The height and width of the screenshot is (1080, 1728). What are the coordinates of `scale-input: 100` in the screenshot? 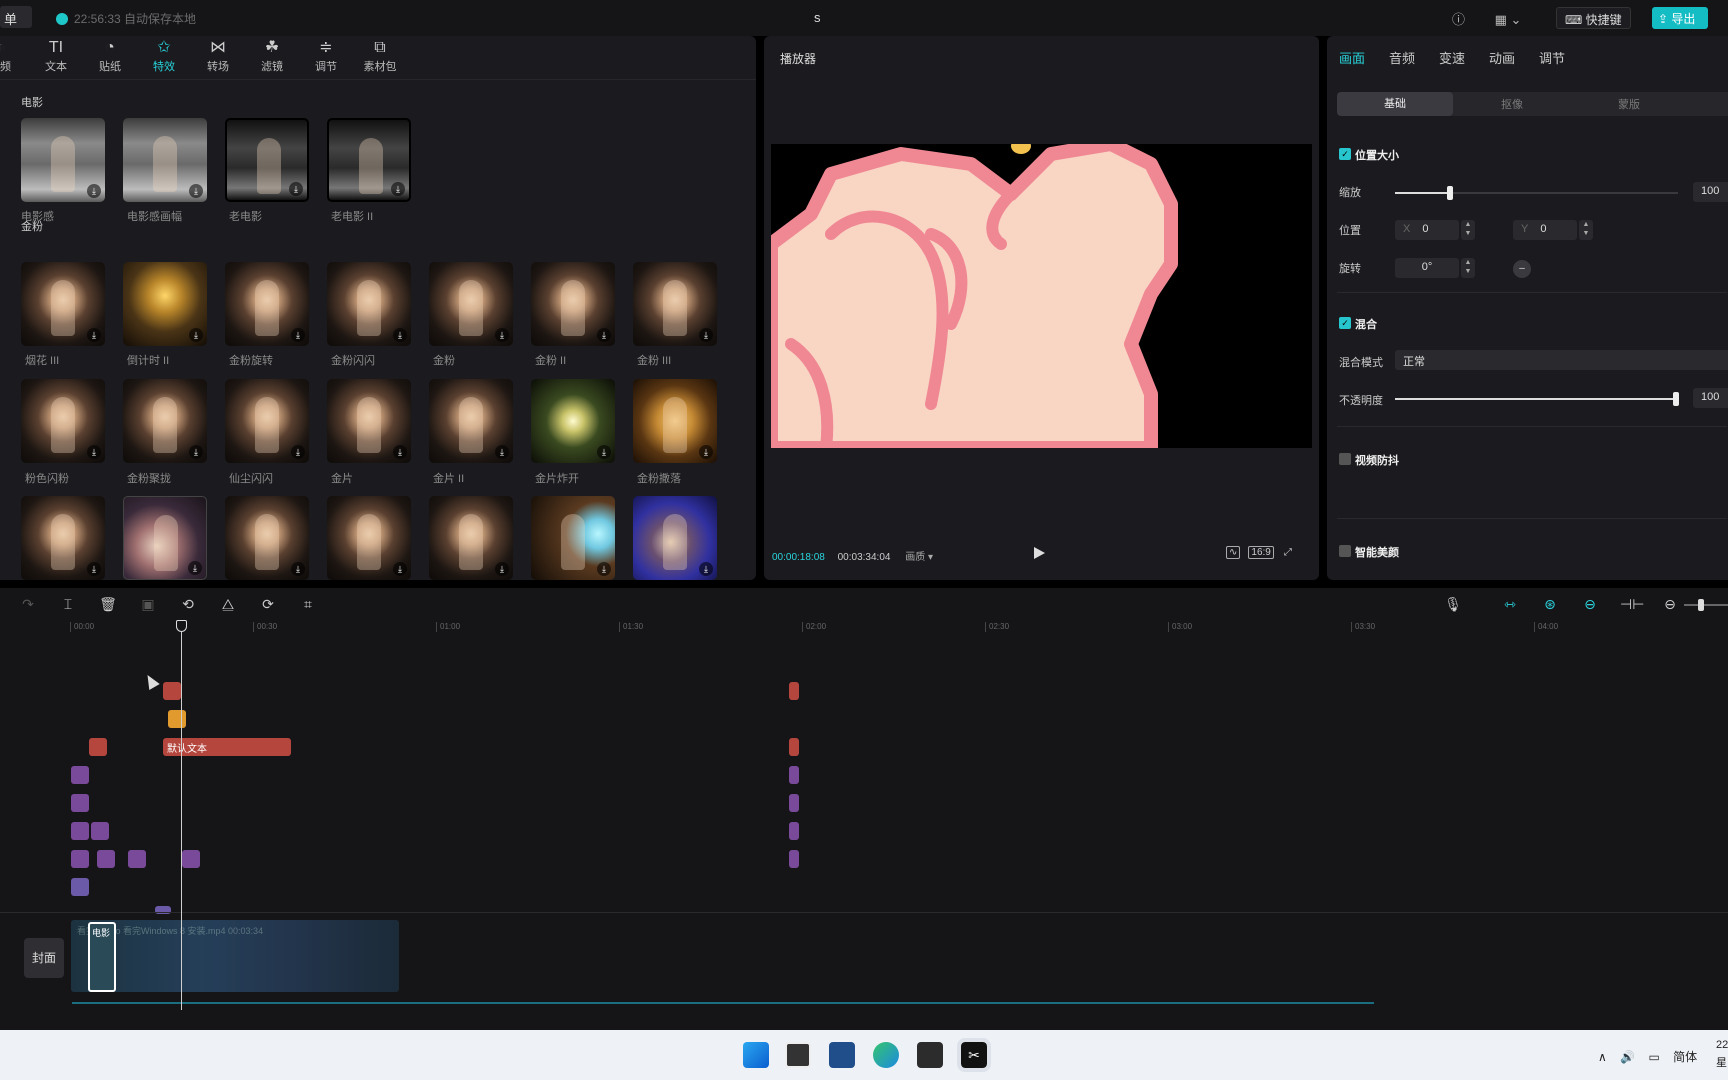 It's located at (1710, 192).